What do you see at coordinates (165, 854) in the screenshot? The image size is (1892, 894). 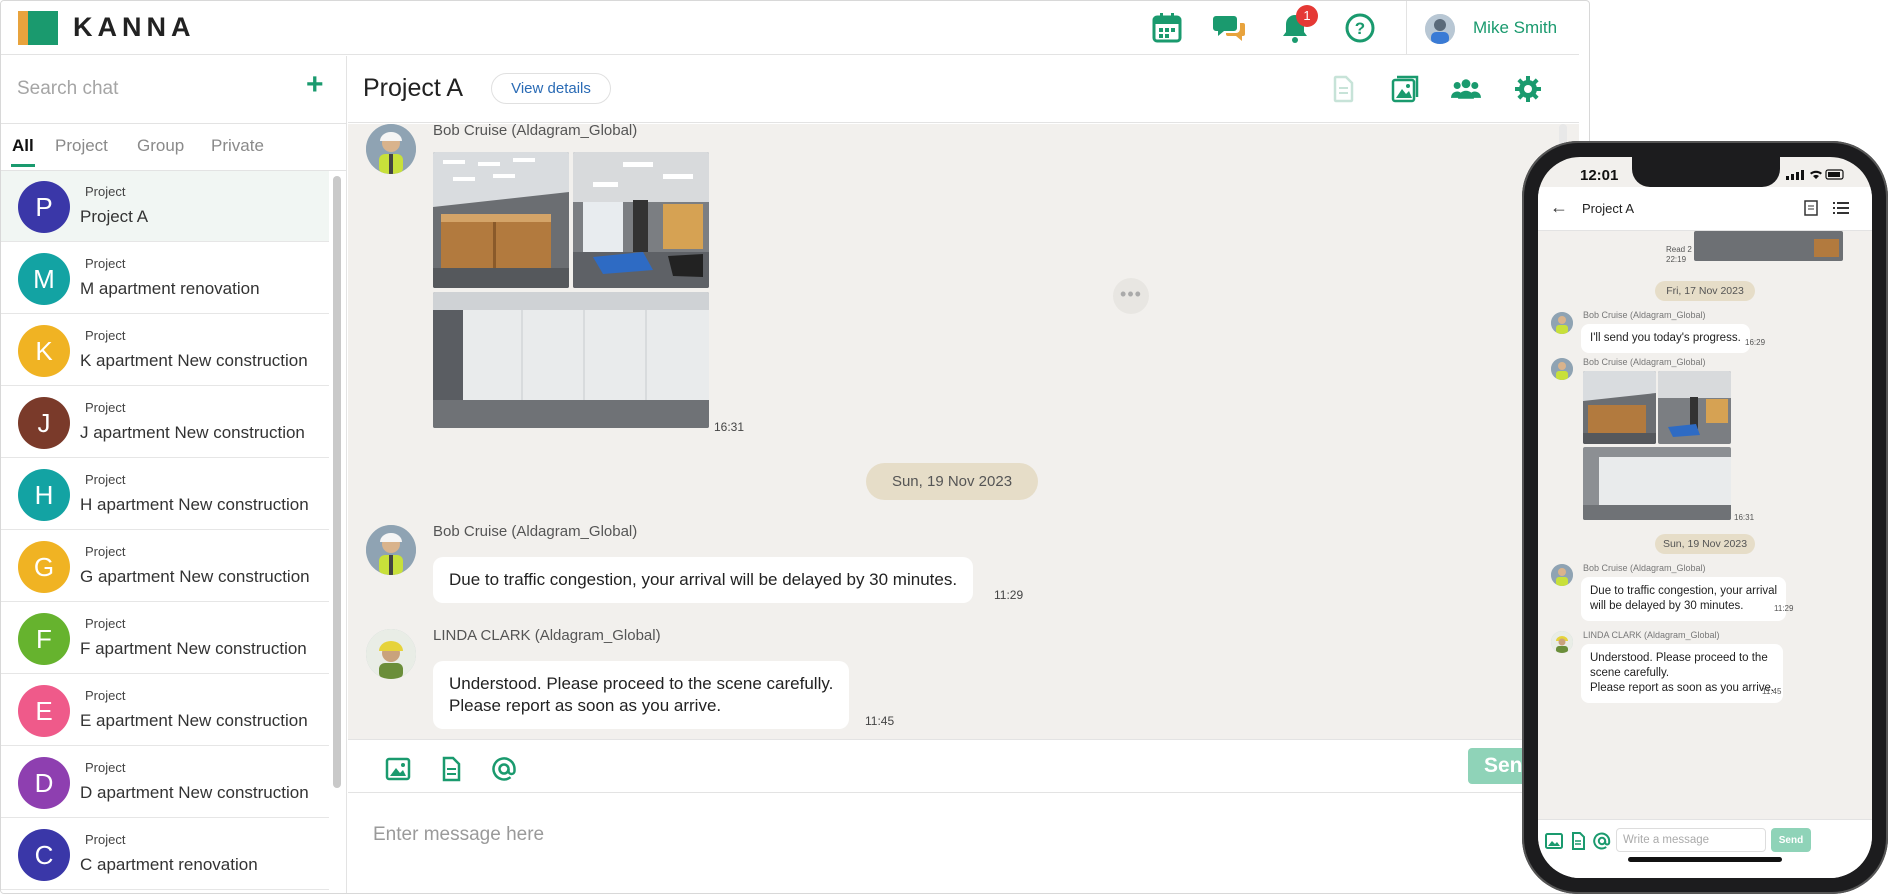 I see `chat-list-item: C Project C apartment renovation` at bounding box center [165, 854].